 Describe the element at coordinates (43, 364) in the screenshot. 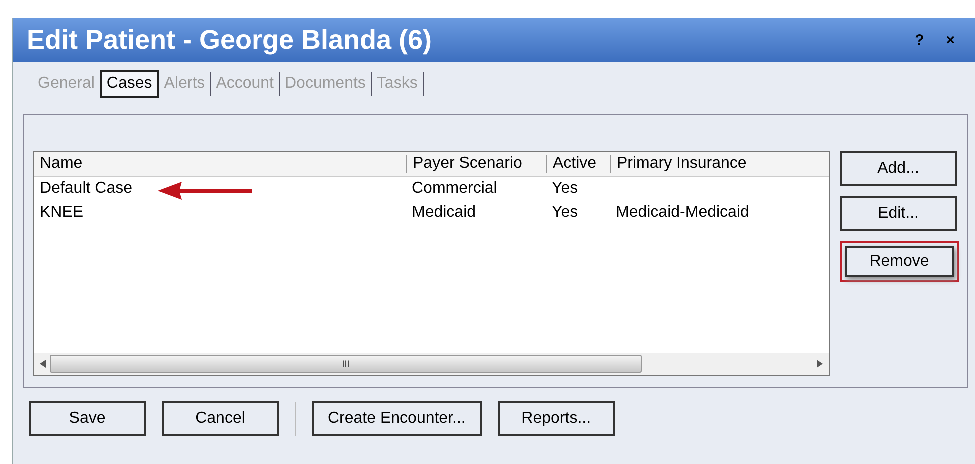

I see `scroll-left-icon` at that location.